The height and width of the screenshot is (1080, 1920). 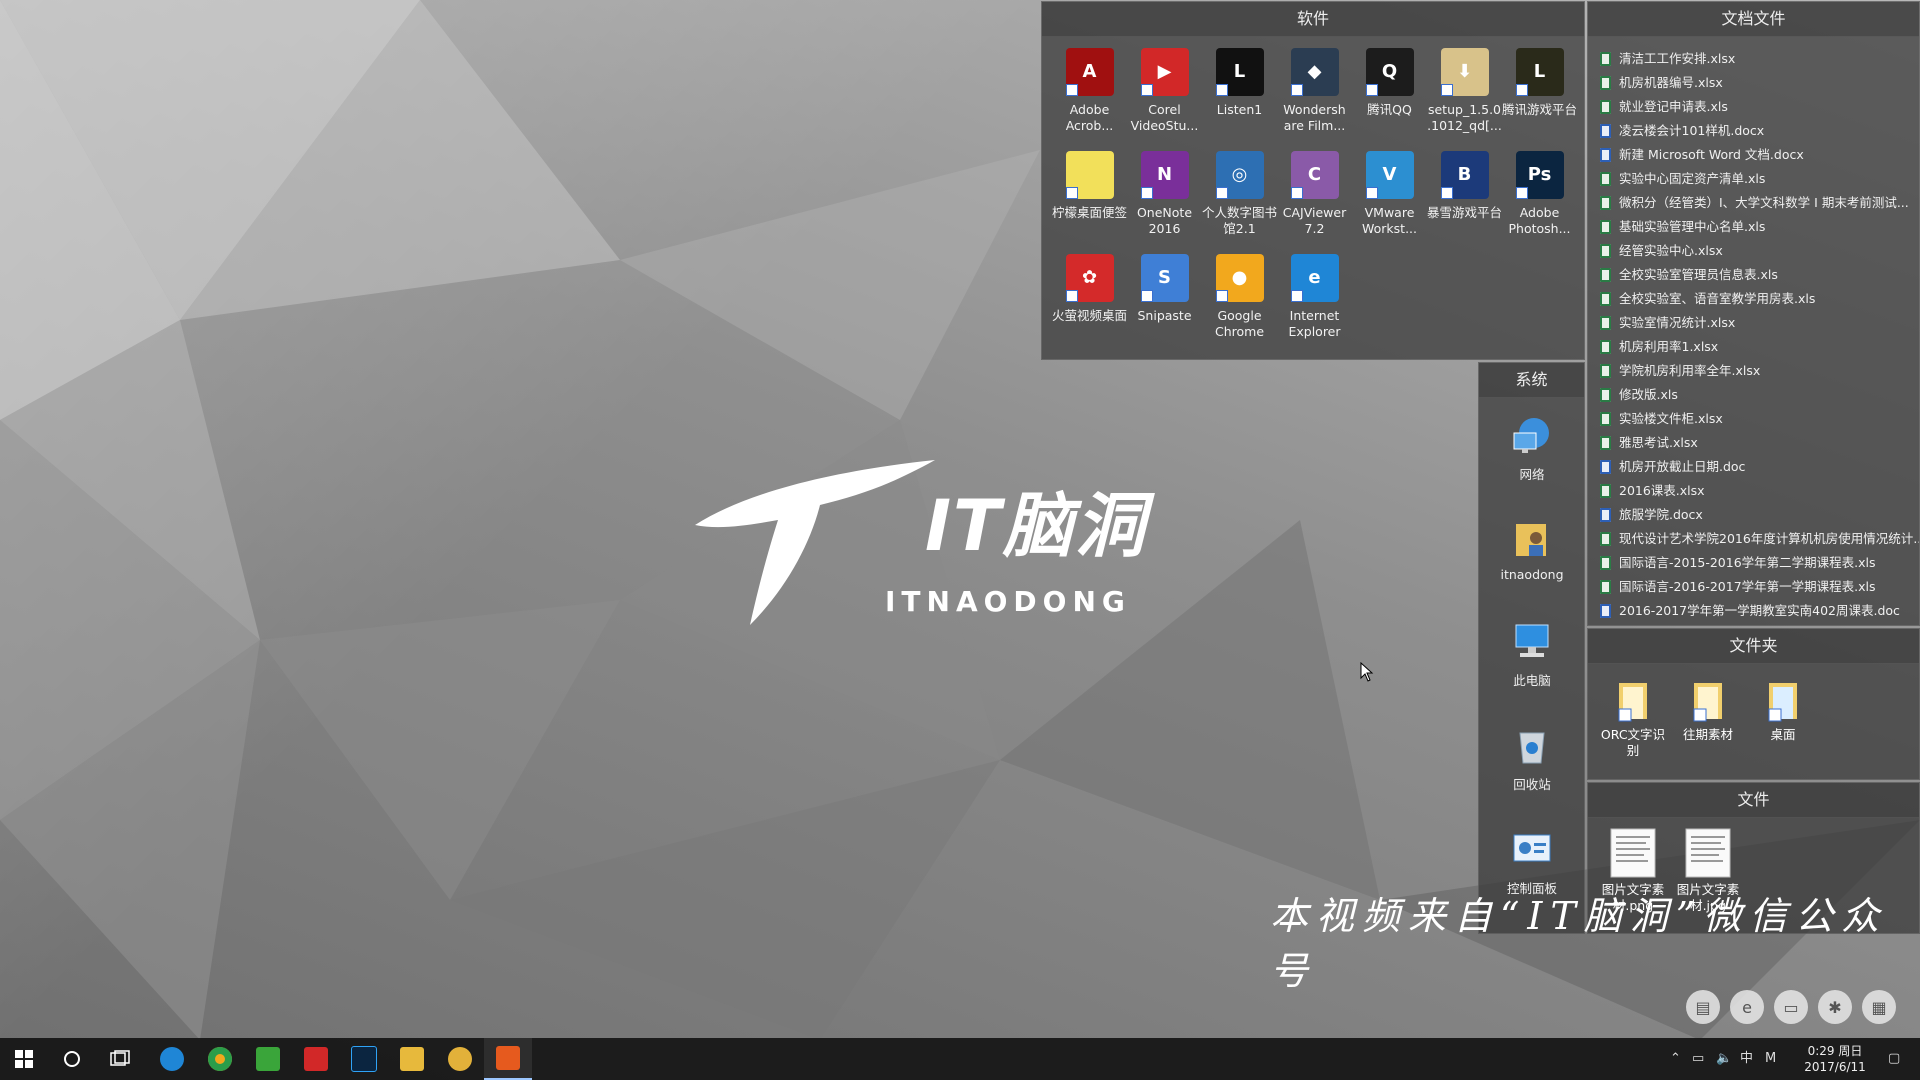 What do you see at coordinates (1835, 1007) in the screenshot?
I see `gear-cluster-icon: ✱` at bounding box center [1835, 1007].